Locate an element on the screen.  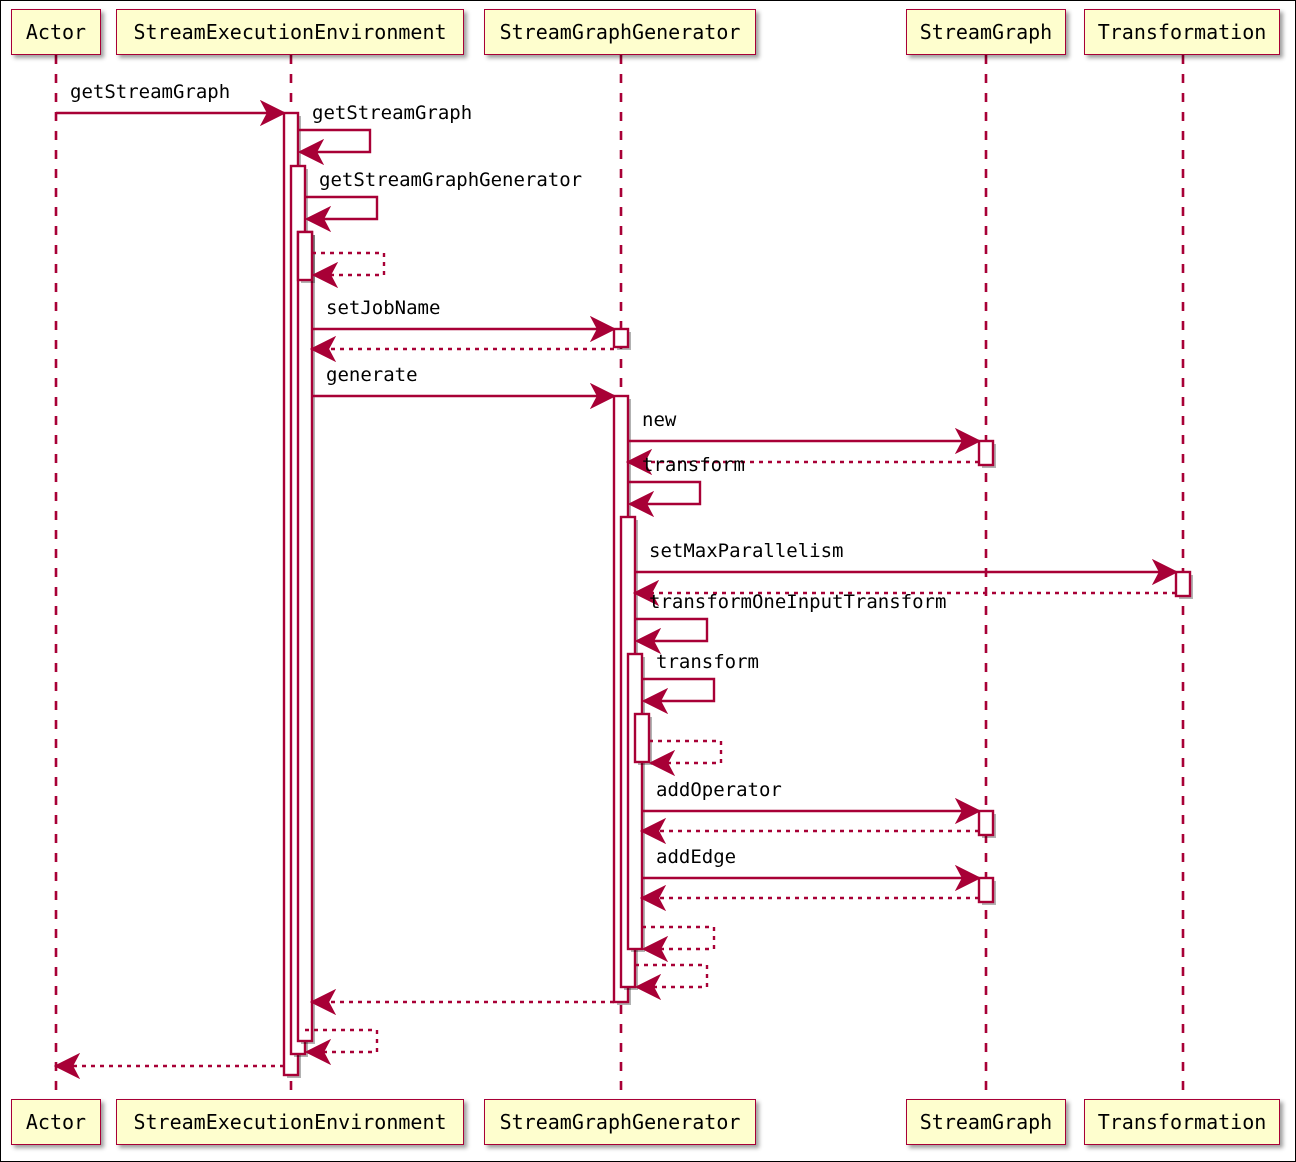
participant-foot-actor: Actor is located at coordinates (56, 1122).